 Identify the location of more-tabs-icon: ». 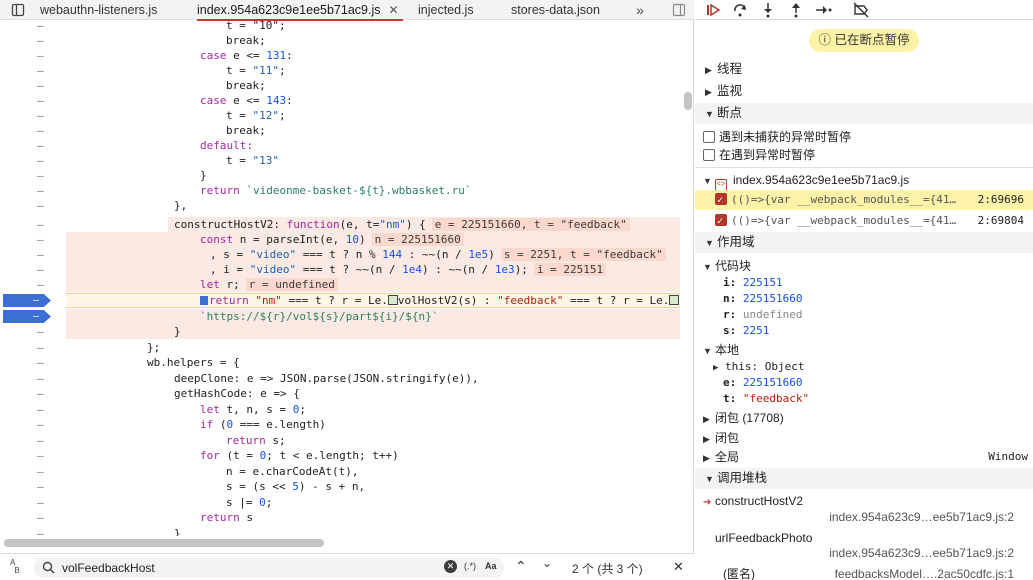
(640, 10).